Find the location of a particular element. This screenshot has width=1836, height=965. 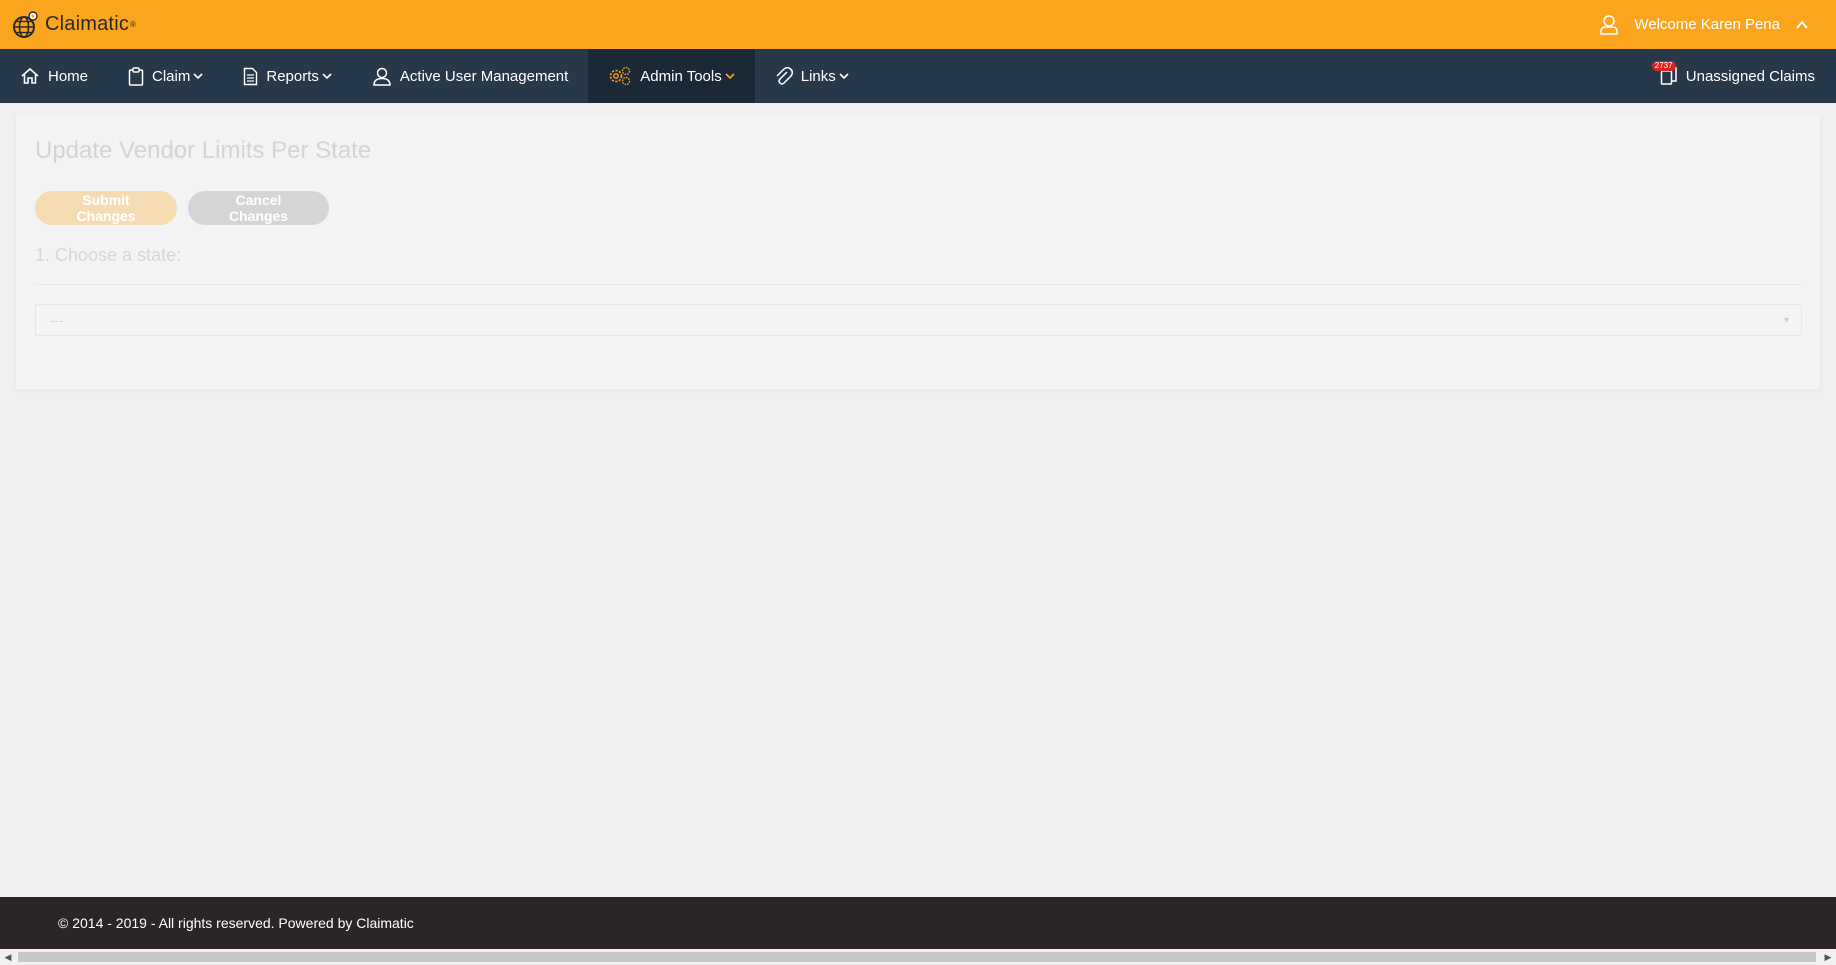

horizontal-scrollbar: ◀ ▶ is located at coordinates (918, 957).